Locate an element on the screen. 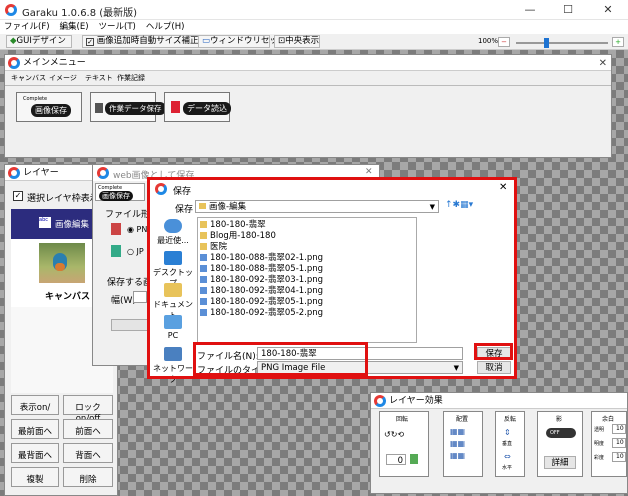 The image size is (628, 496). bird-breast-shape is located at coordinates (60, 267).